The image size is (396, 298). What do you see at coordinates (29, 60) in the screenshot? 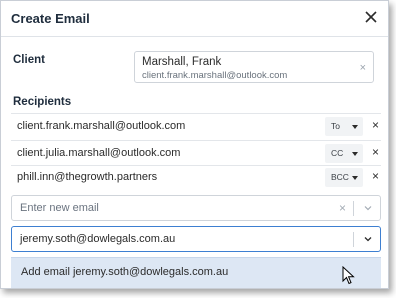
I see `client-label: Client` at bounding box center [29, 60].